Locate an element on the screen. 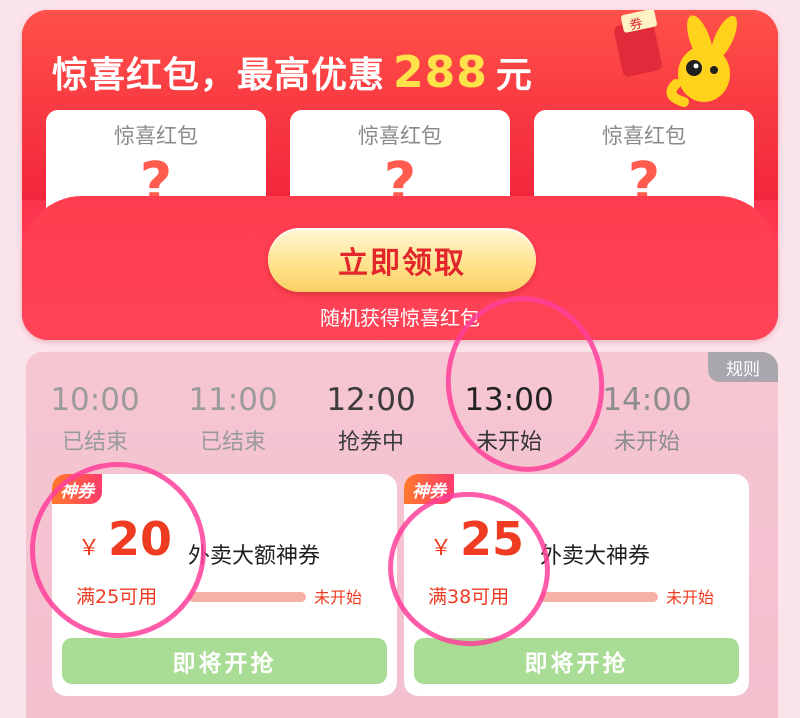 The image size is (800, 718). coupon-card: 神券 ￥ 25 外卖大神券 满38可用 未开始 即将开抢 is located at coordinates (576, 585).